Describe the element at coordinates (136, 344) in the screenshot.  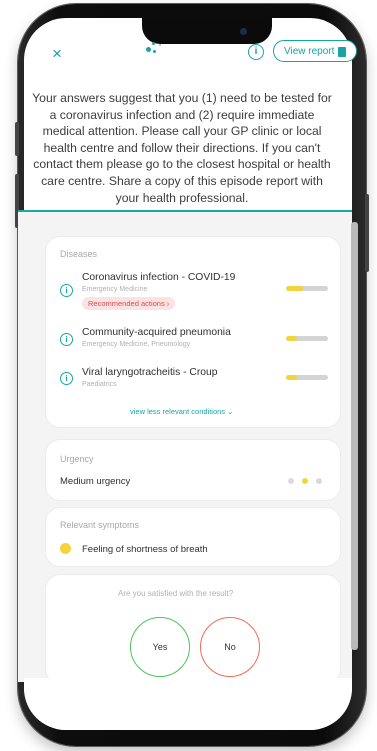
I see `condition-specialty: Emergency Medicine, Pneumology` at that location.